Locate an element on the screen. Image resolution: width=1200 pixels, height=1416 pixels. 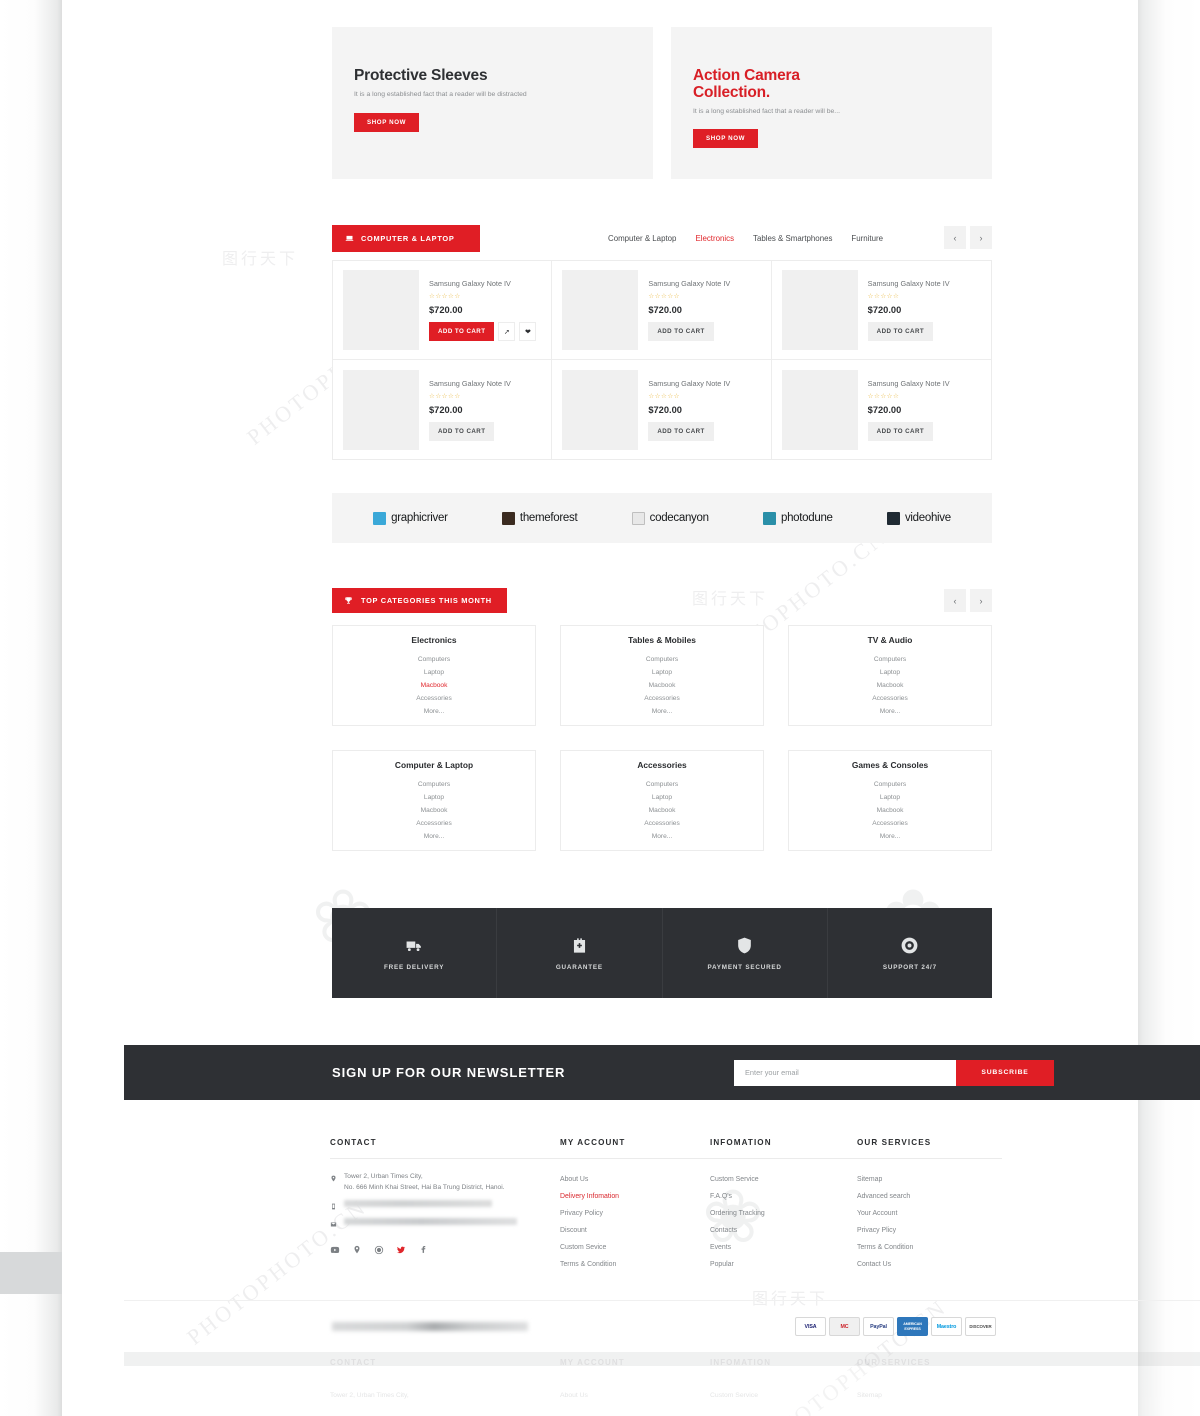
footer-link: About Us is located at coordinates (635, 1180).